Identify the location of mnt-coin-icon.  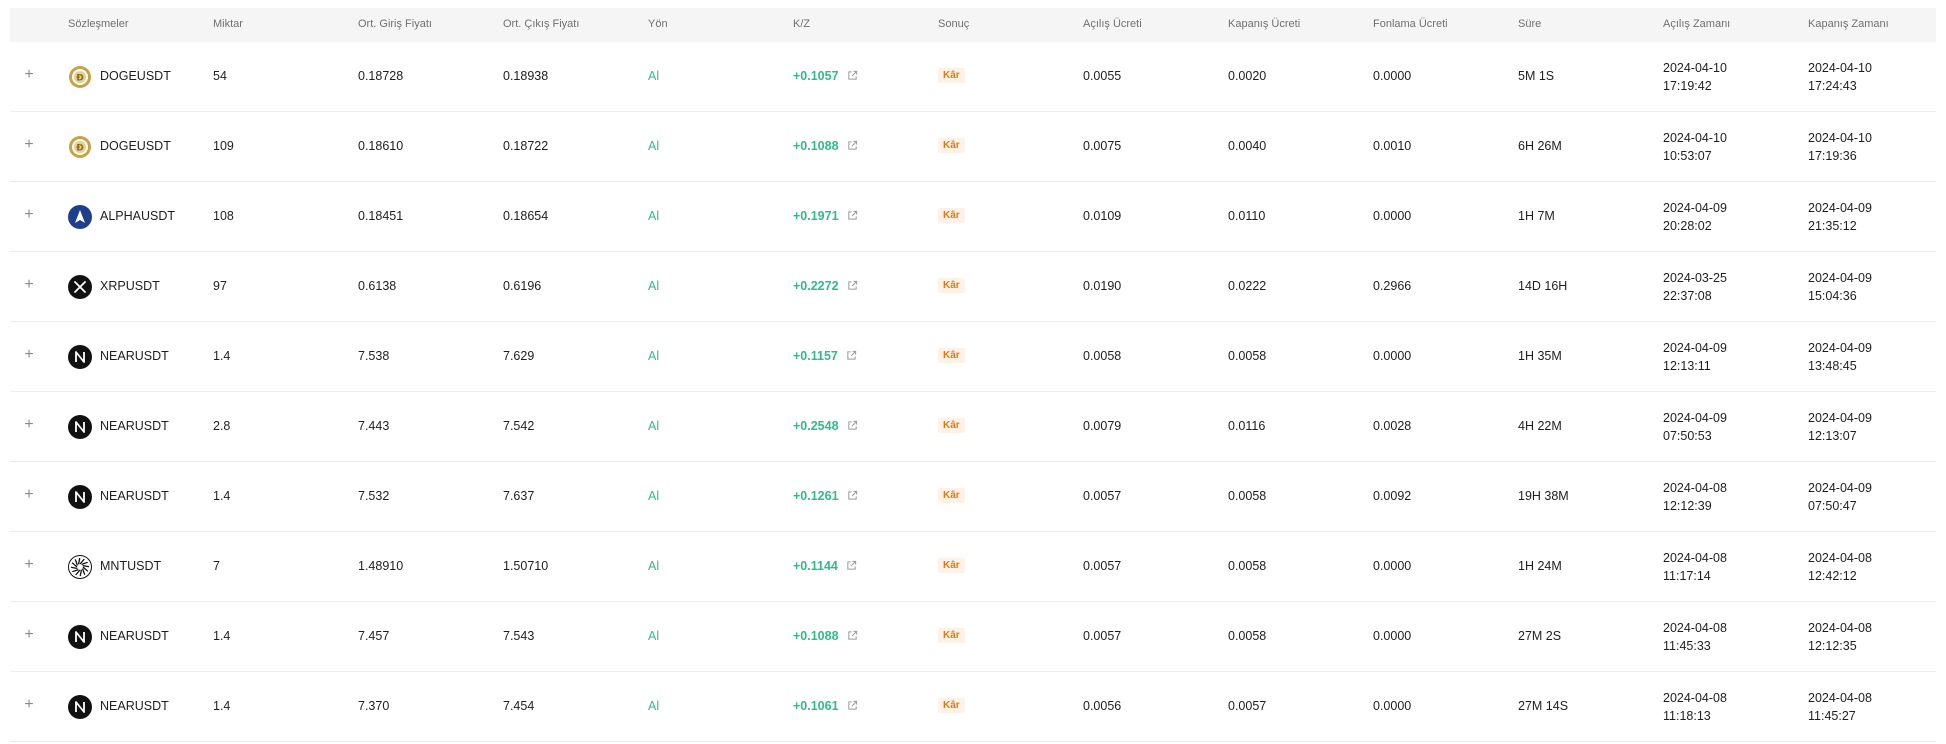
(80, 567).